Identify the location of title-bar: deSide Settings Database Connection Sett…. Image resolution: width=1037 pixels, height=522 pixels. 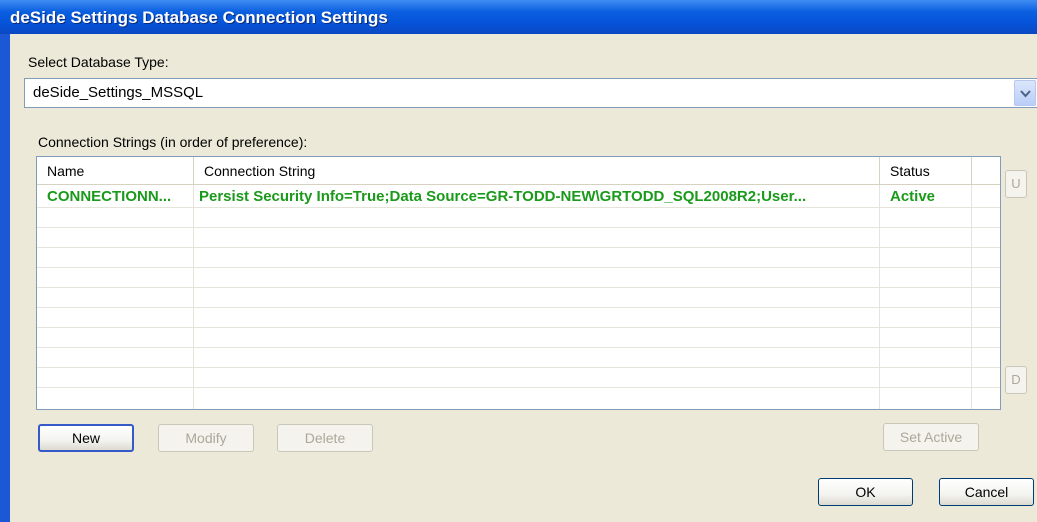
(518, 17).